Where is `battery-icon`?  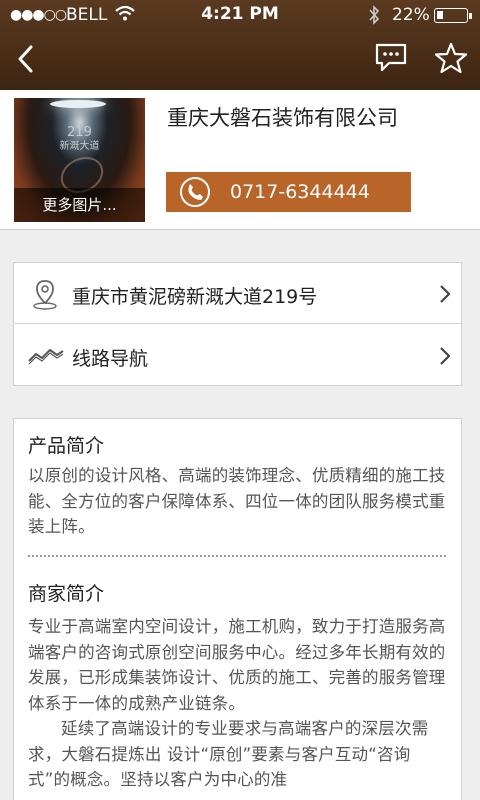
battery-icon is located at coordinates (453, 15).